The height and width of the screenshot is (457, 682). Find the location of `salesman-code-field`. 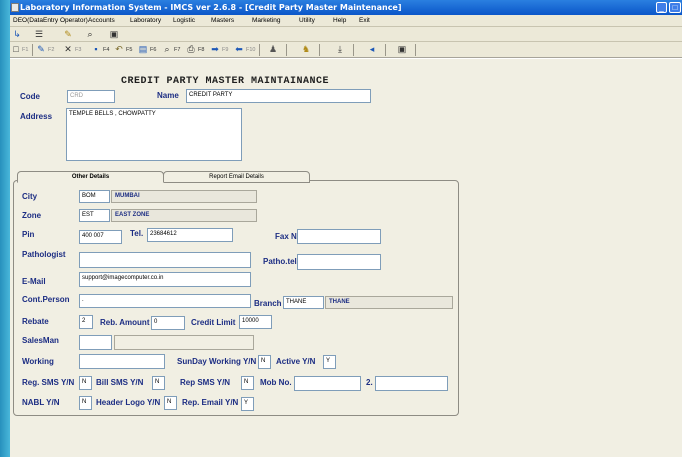

salesman-code-field is located at coordinates (95, 342).